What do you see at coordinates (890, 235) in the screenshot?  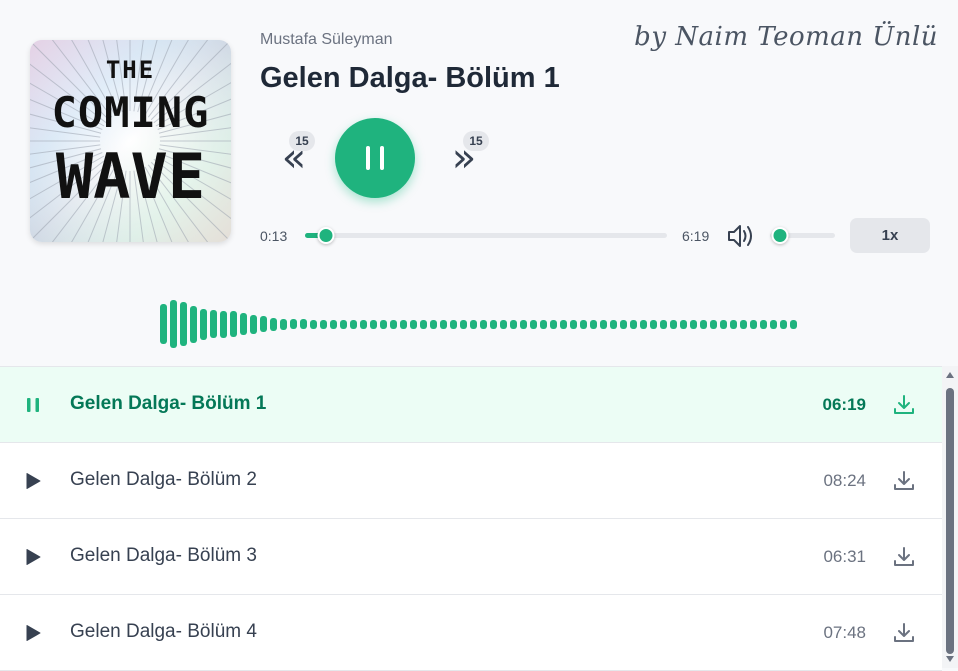 I see `playback-speed-button: 1x` at bounding box center [890, 235].